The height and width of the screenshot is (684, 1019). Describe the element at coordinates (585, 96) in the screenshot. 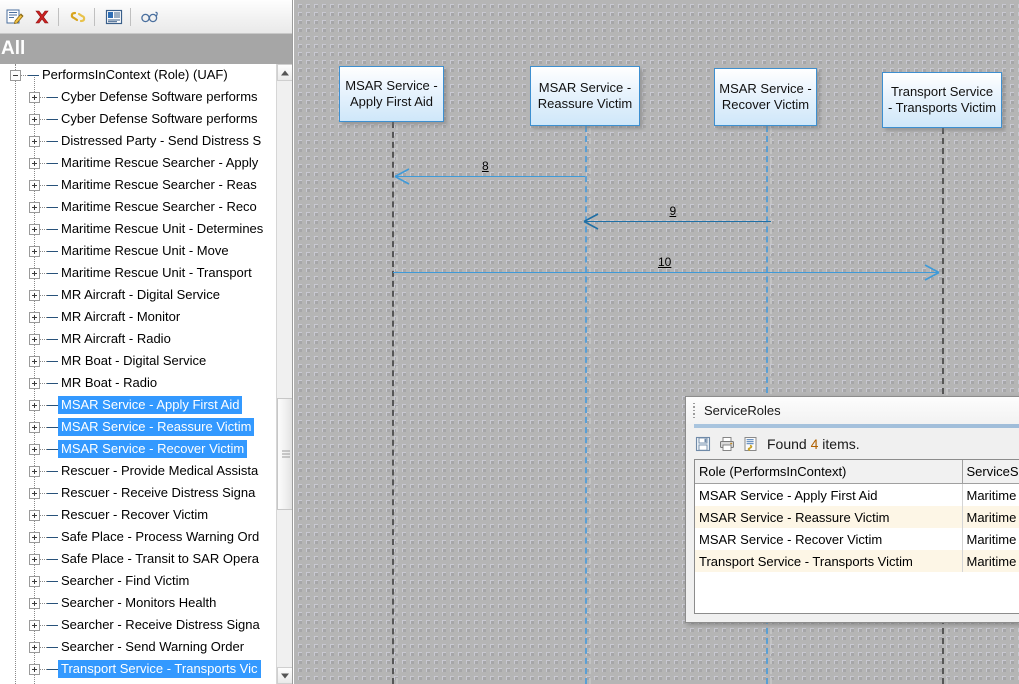

I see `lifeline-box-msar-reassure-victim: MSAR Service - Reassure Victim` at that location.